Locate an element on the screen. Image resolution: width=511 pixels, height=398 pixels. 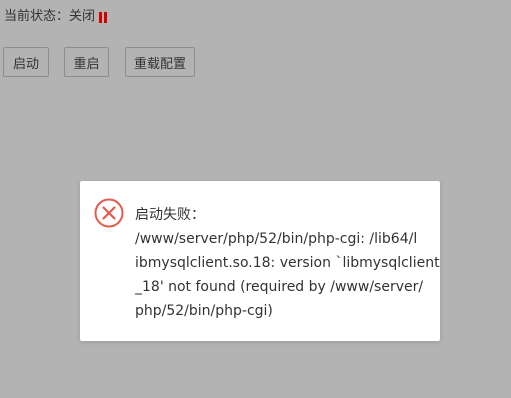
start-button: 启动 is located at coordinates (26, 62).